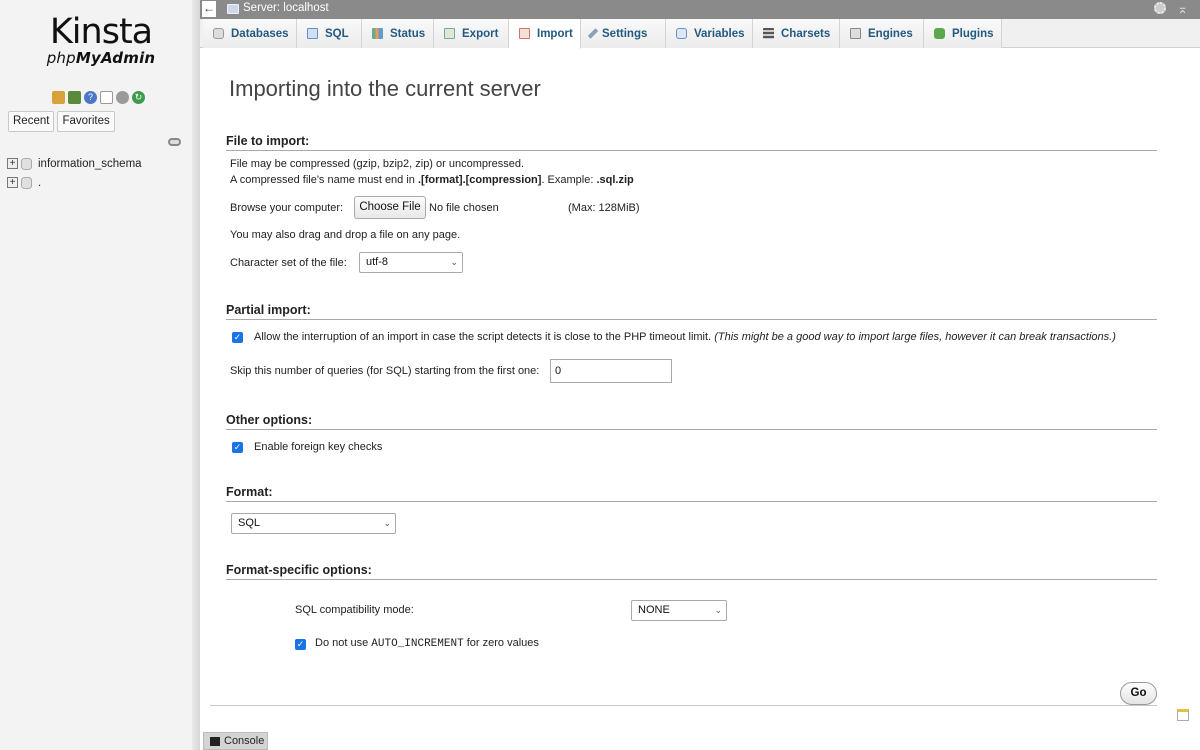 The height and width of the screenshot is (750, 1200). Describe the element at coordinates (249, 523) in the screenshot. I see `format-value: SQL` at that location.